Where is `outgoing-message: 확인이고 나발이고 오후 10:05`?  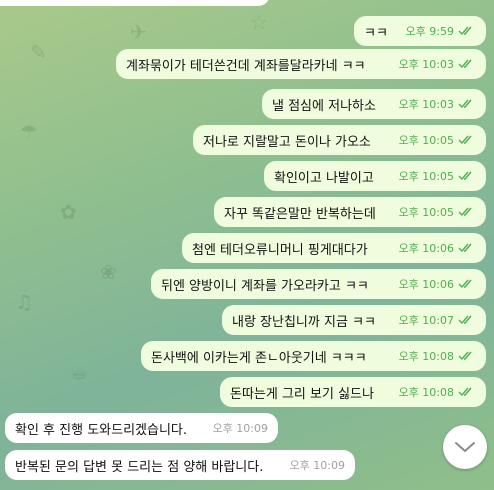 outgoing-message: 확인이고 나발이고 오후 10:05 is located at coordinates (375, 176).